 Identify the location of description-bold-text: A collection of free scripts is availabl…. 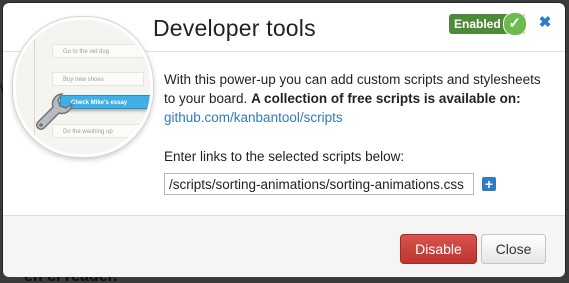
(386, 98).